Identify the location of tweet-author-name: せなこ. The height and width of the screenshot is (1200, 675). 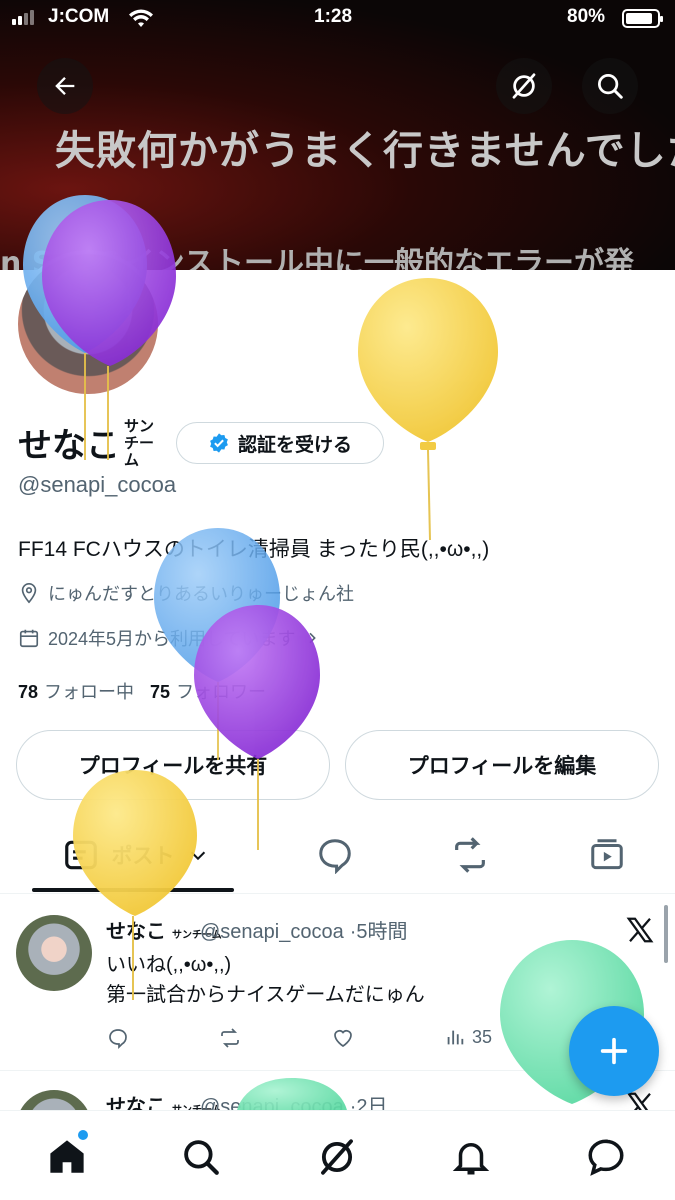
(136, 929).